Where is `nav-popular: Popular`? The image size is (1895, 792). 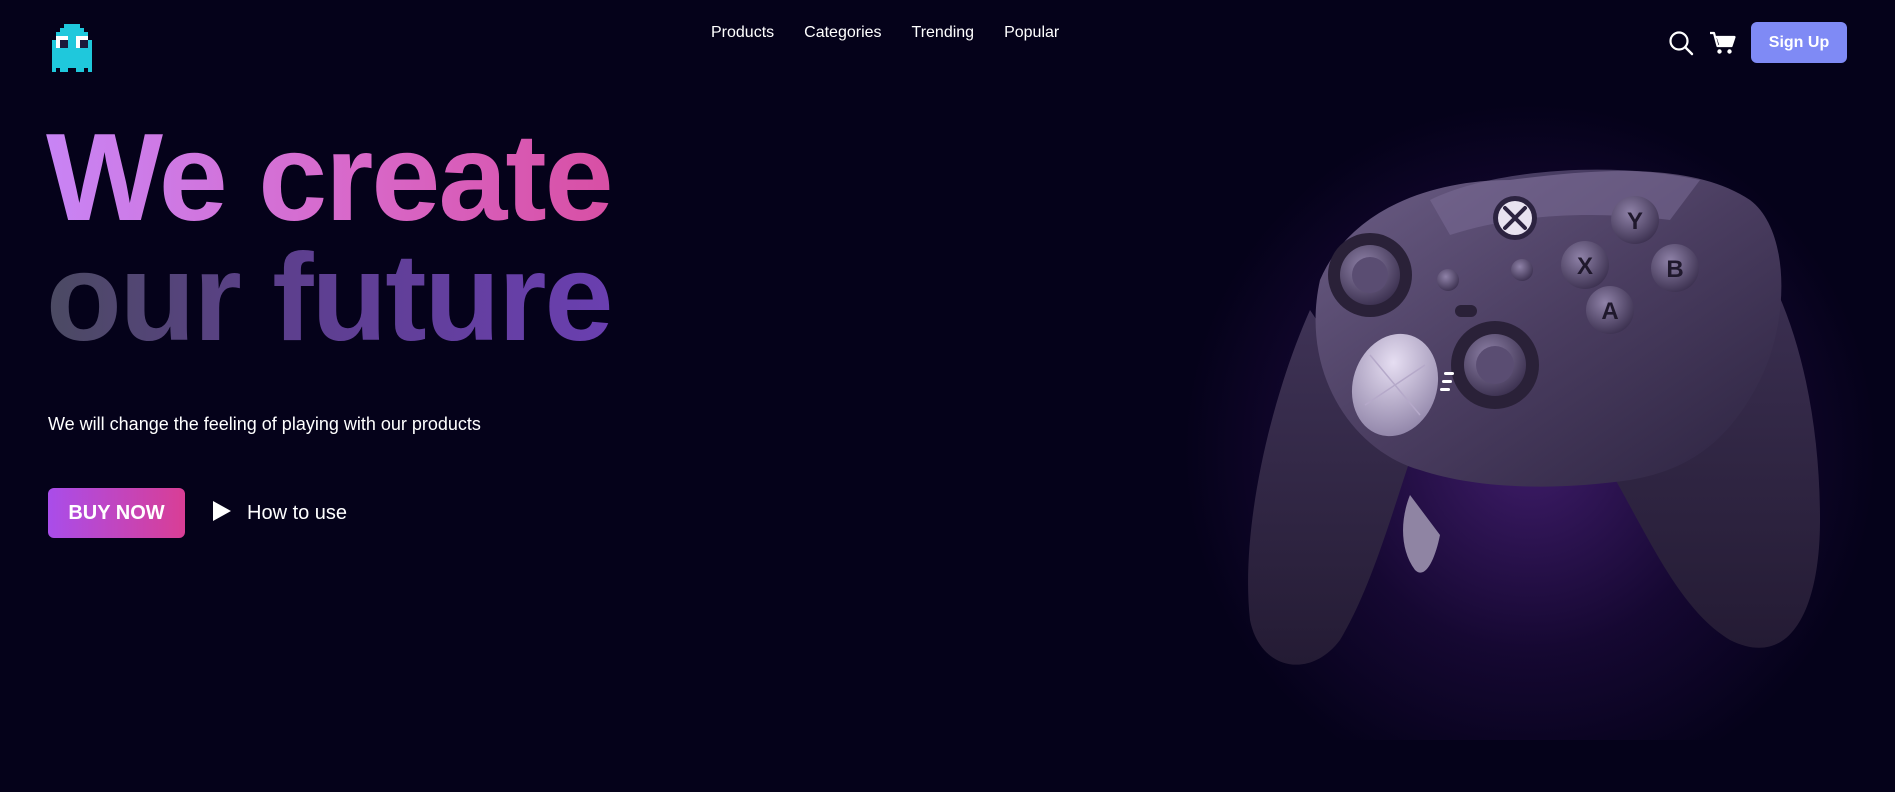 nav-popular: Popular is located at coordinates (1031, 33).